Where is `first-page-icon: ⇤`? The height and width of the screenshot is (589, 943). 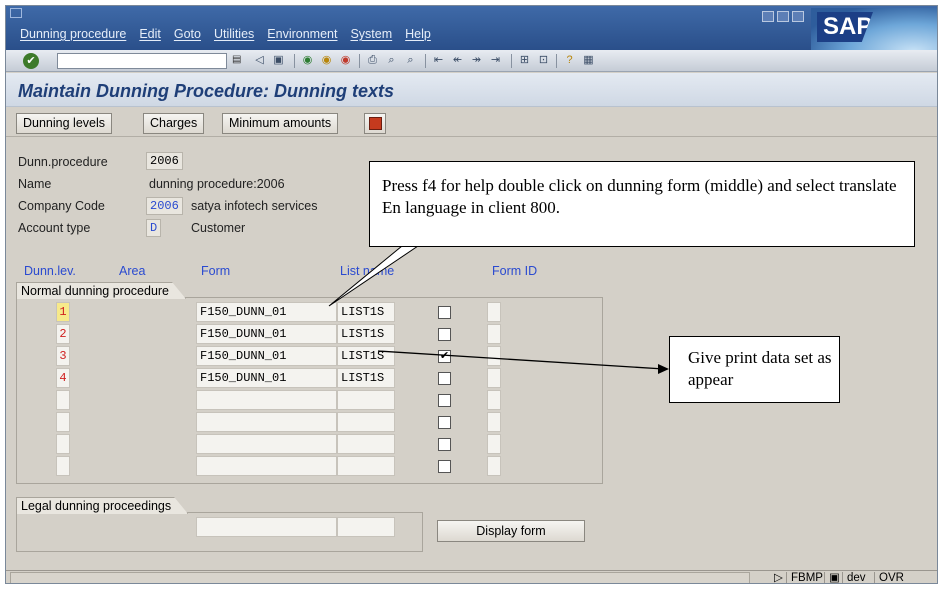
first-page-icon: ⇤ is located at coordinates (438, 60).